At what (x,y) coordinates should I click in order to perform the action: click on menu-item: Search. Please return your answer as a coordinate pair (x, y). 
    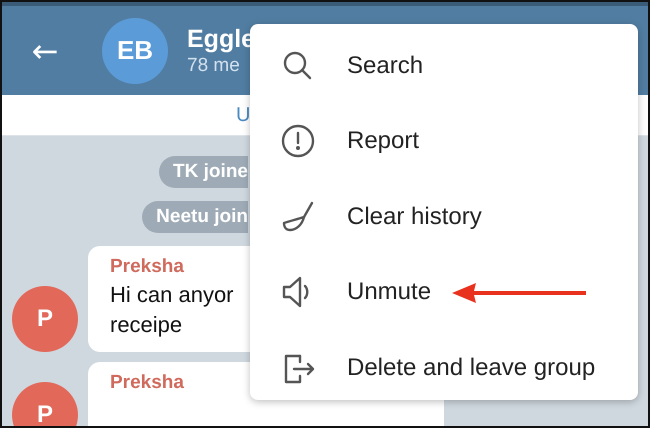
    Looking at the image, I should click on (444, 66).